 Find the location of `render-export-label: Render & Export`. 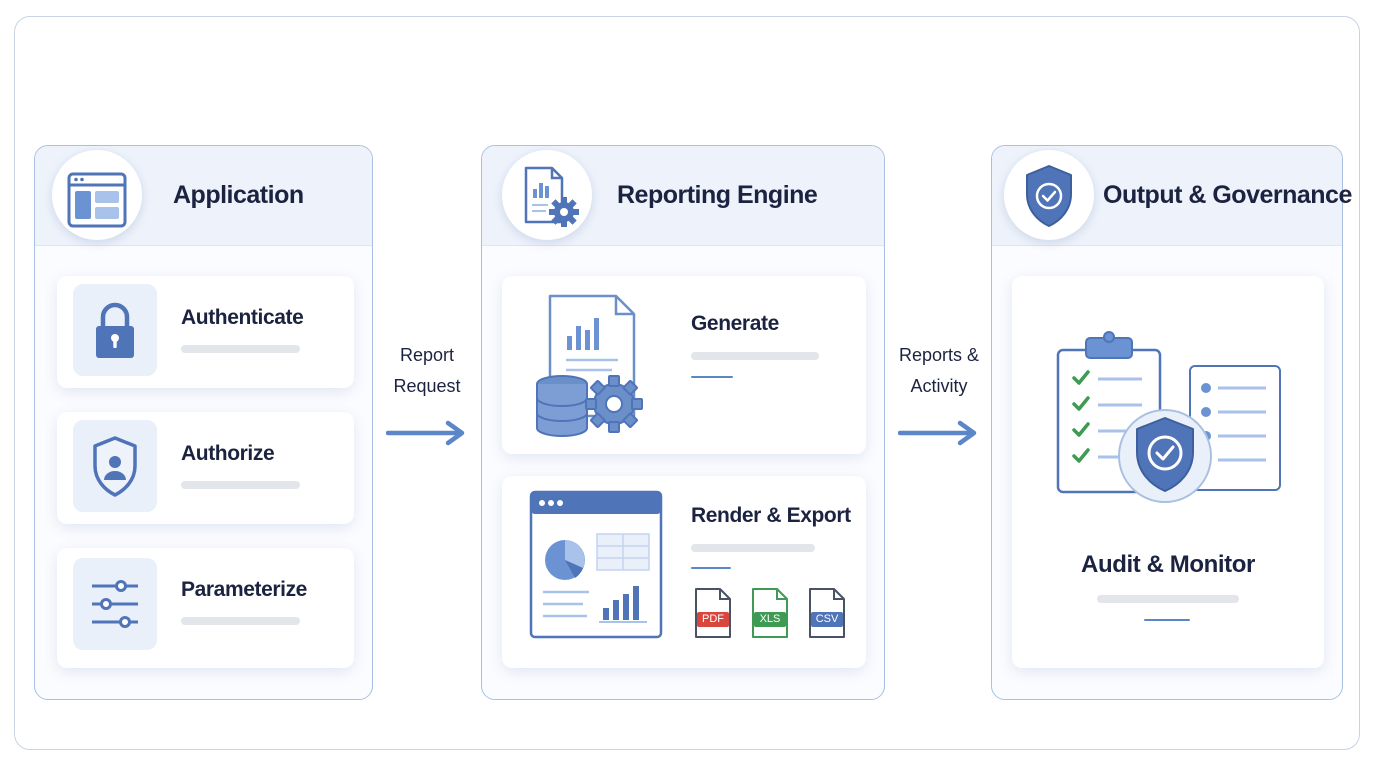

render-export-label: Render & Export is located at coordinates (771, 515).